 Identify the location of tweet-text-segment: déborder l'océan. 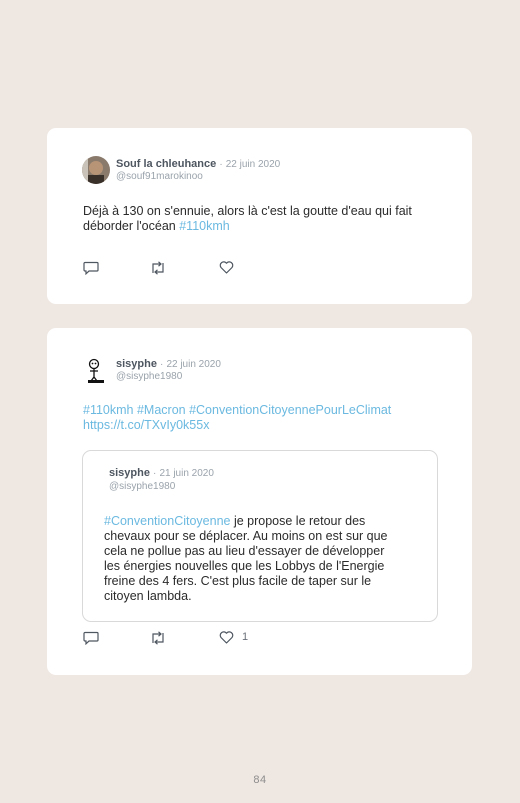
(129, 226).